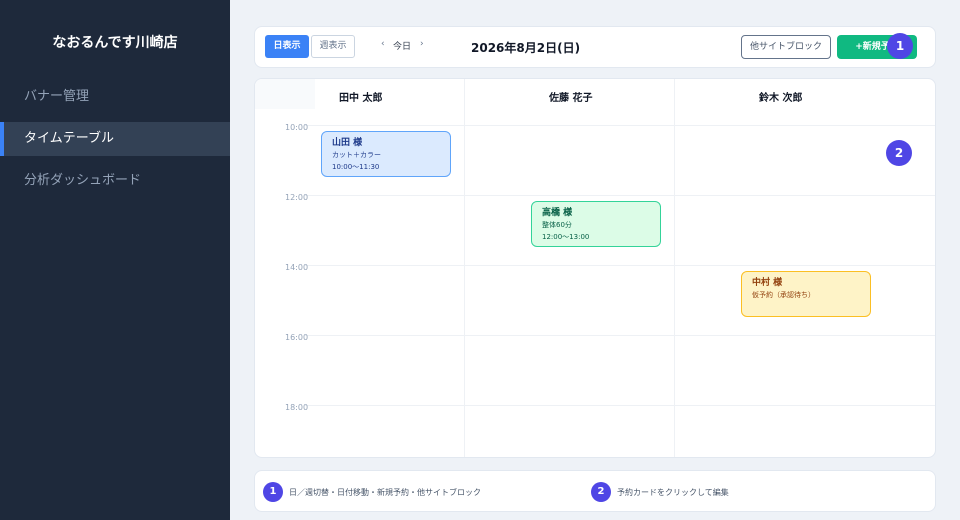  I want to click on legend-text-2: 予約カードをクリックして編集, so click(673, 492).